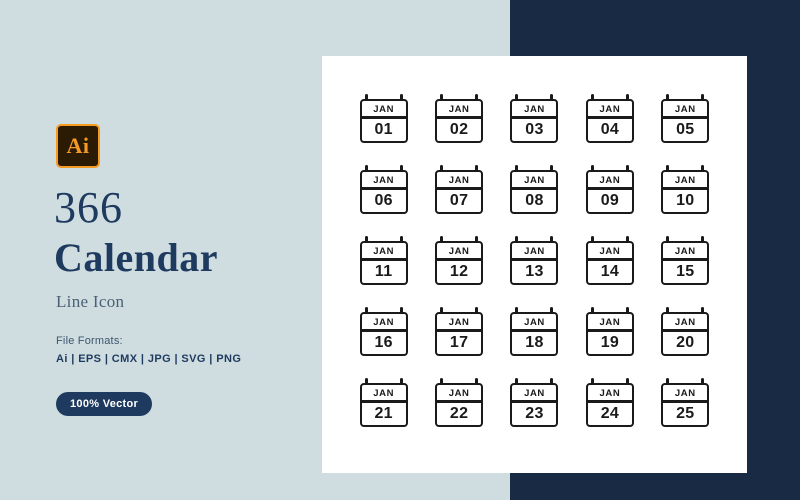 The height and width of the screenshot is (500, 800). I want to click on calendar-icon: JAN 11, so click(384, 261).